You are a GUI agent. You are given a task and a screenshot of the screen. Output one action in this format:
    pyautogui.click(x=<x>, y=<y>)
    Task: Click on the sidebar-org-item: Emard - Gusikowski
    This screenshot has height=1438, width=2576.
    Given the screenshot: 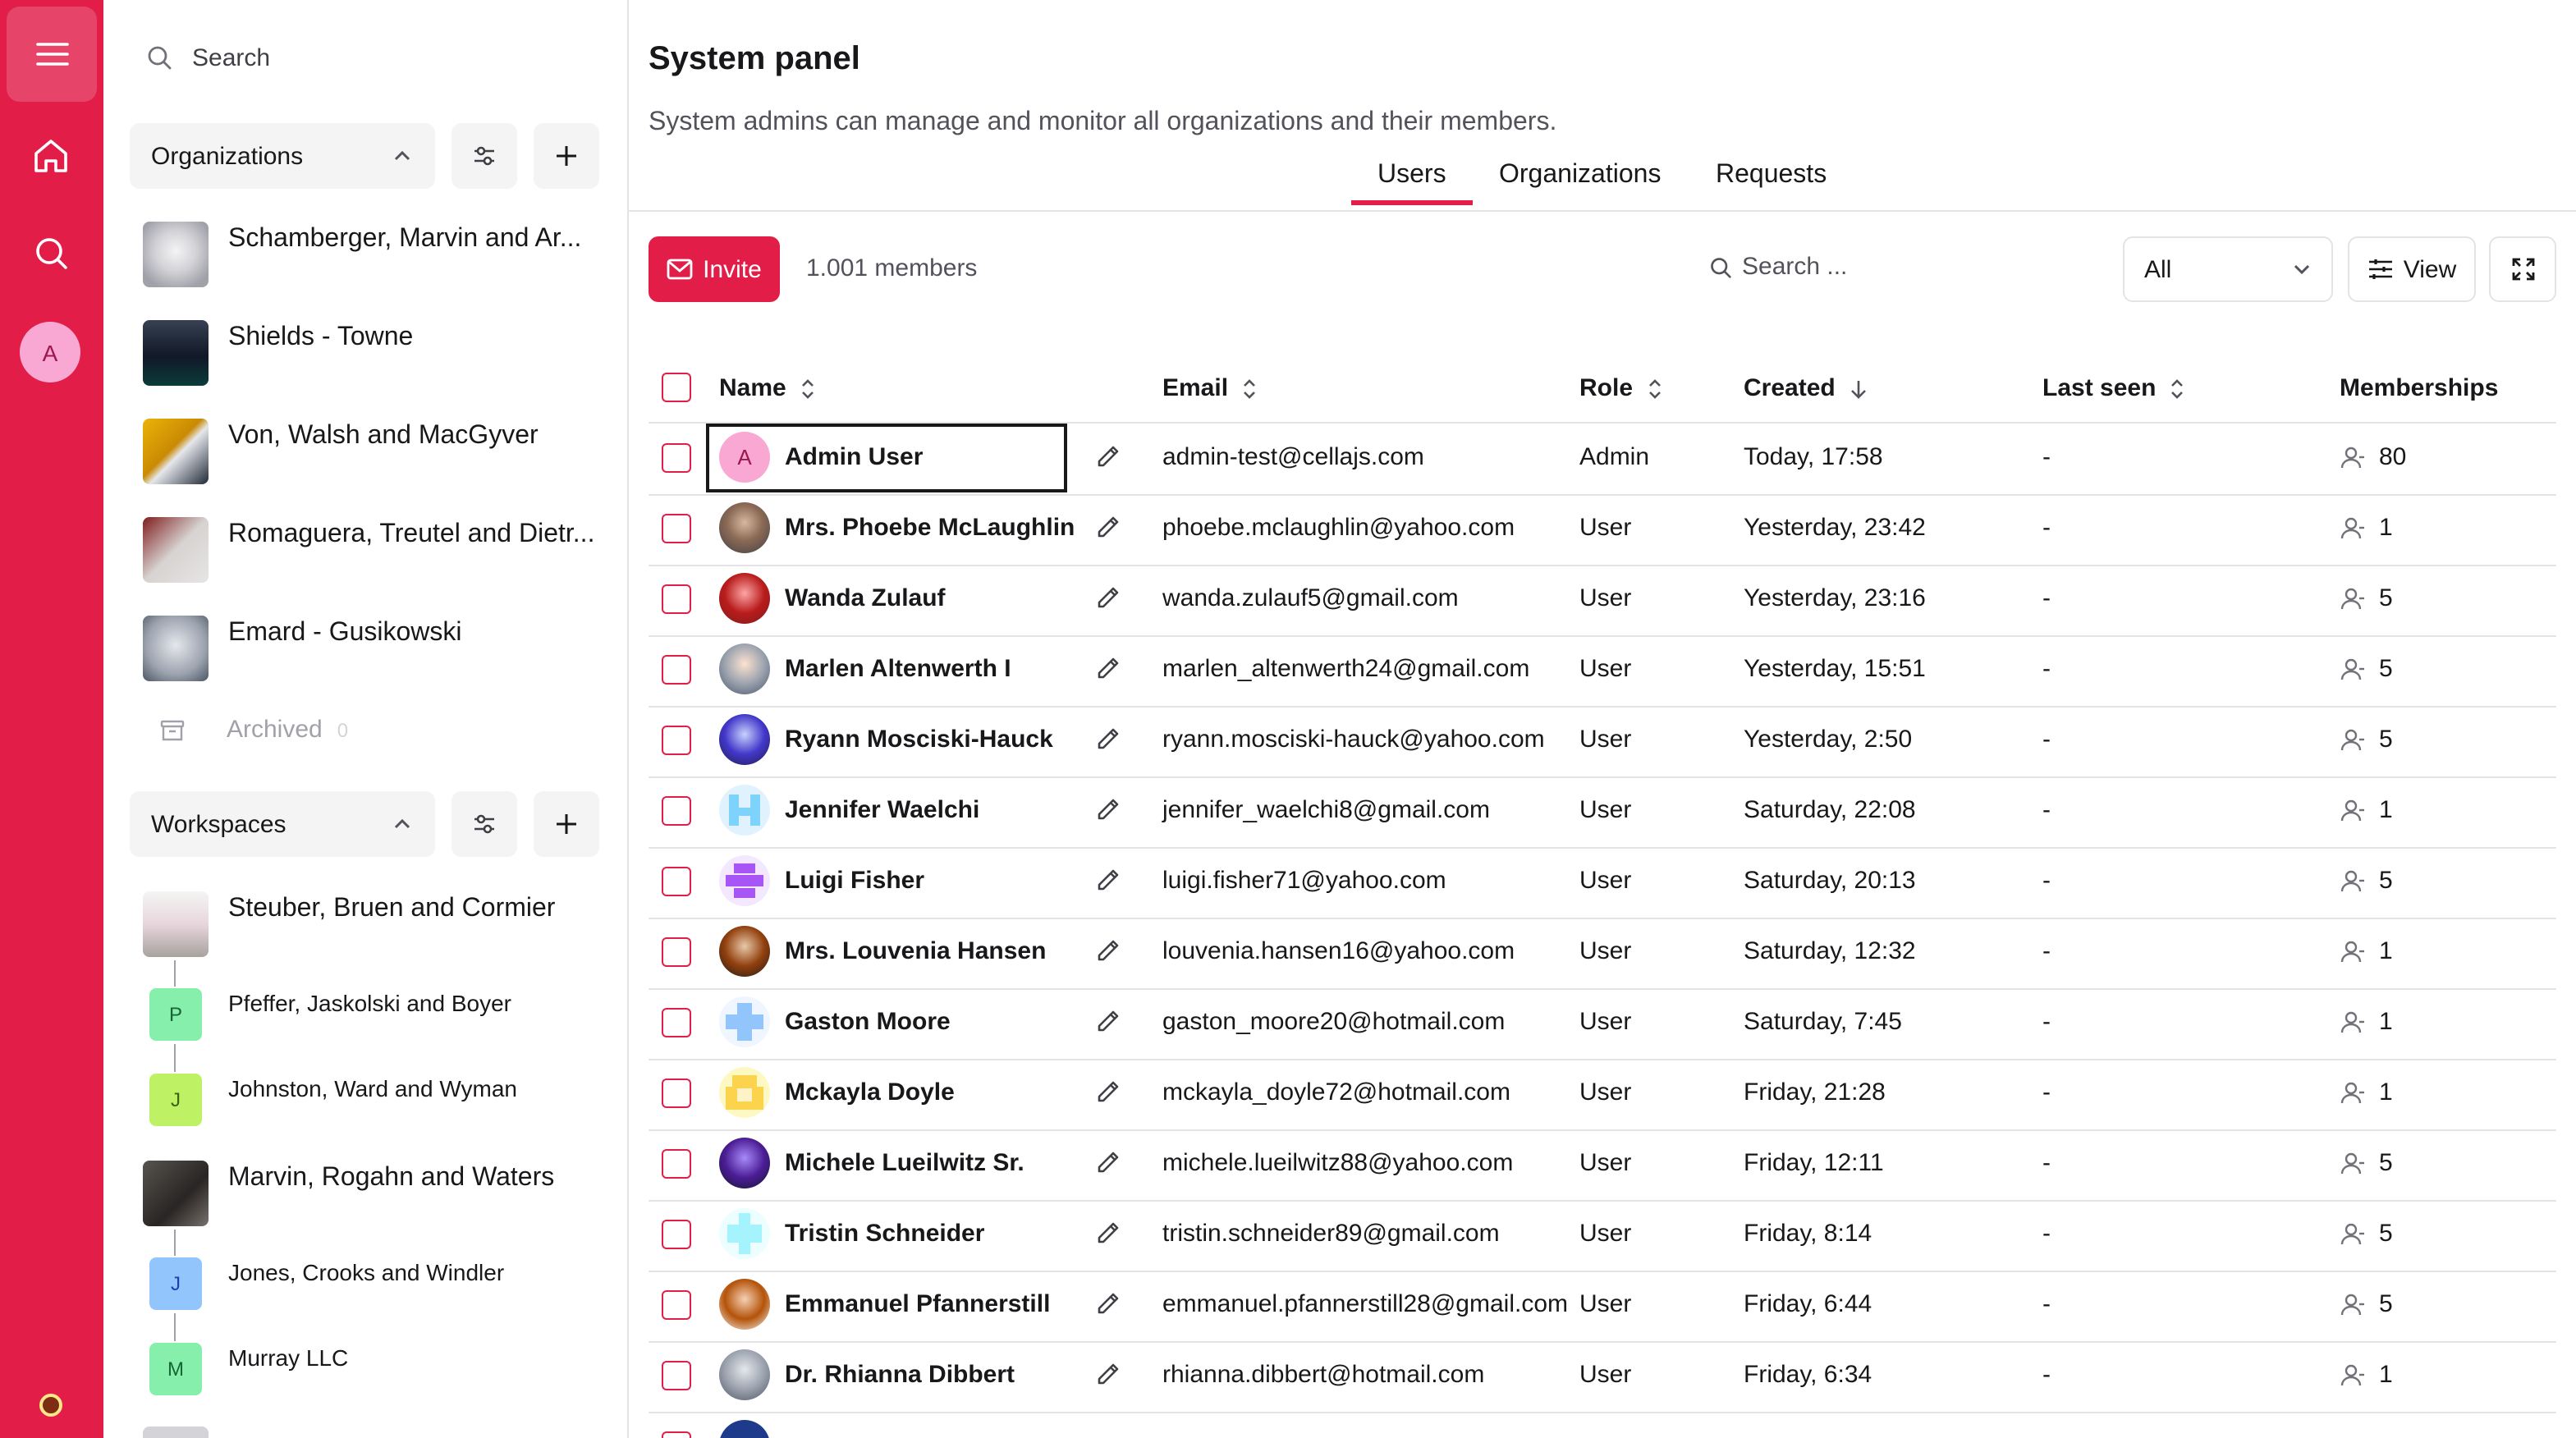 What is the action you would take?
    pyautogui.click(x=373, y=648)
    